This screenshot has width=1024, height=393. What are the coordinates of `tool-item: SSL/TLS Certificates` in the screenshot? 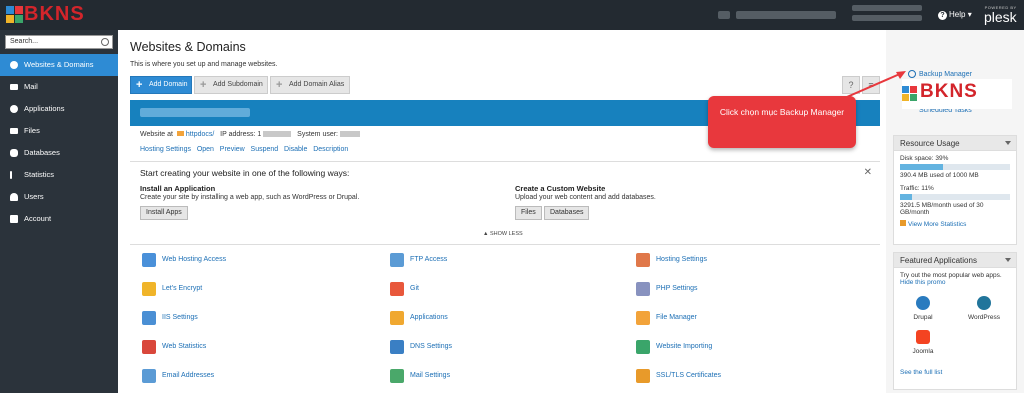 It's located at (726, 376).